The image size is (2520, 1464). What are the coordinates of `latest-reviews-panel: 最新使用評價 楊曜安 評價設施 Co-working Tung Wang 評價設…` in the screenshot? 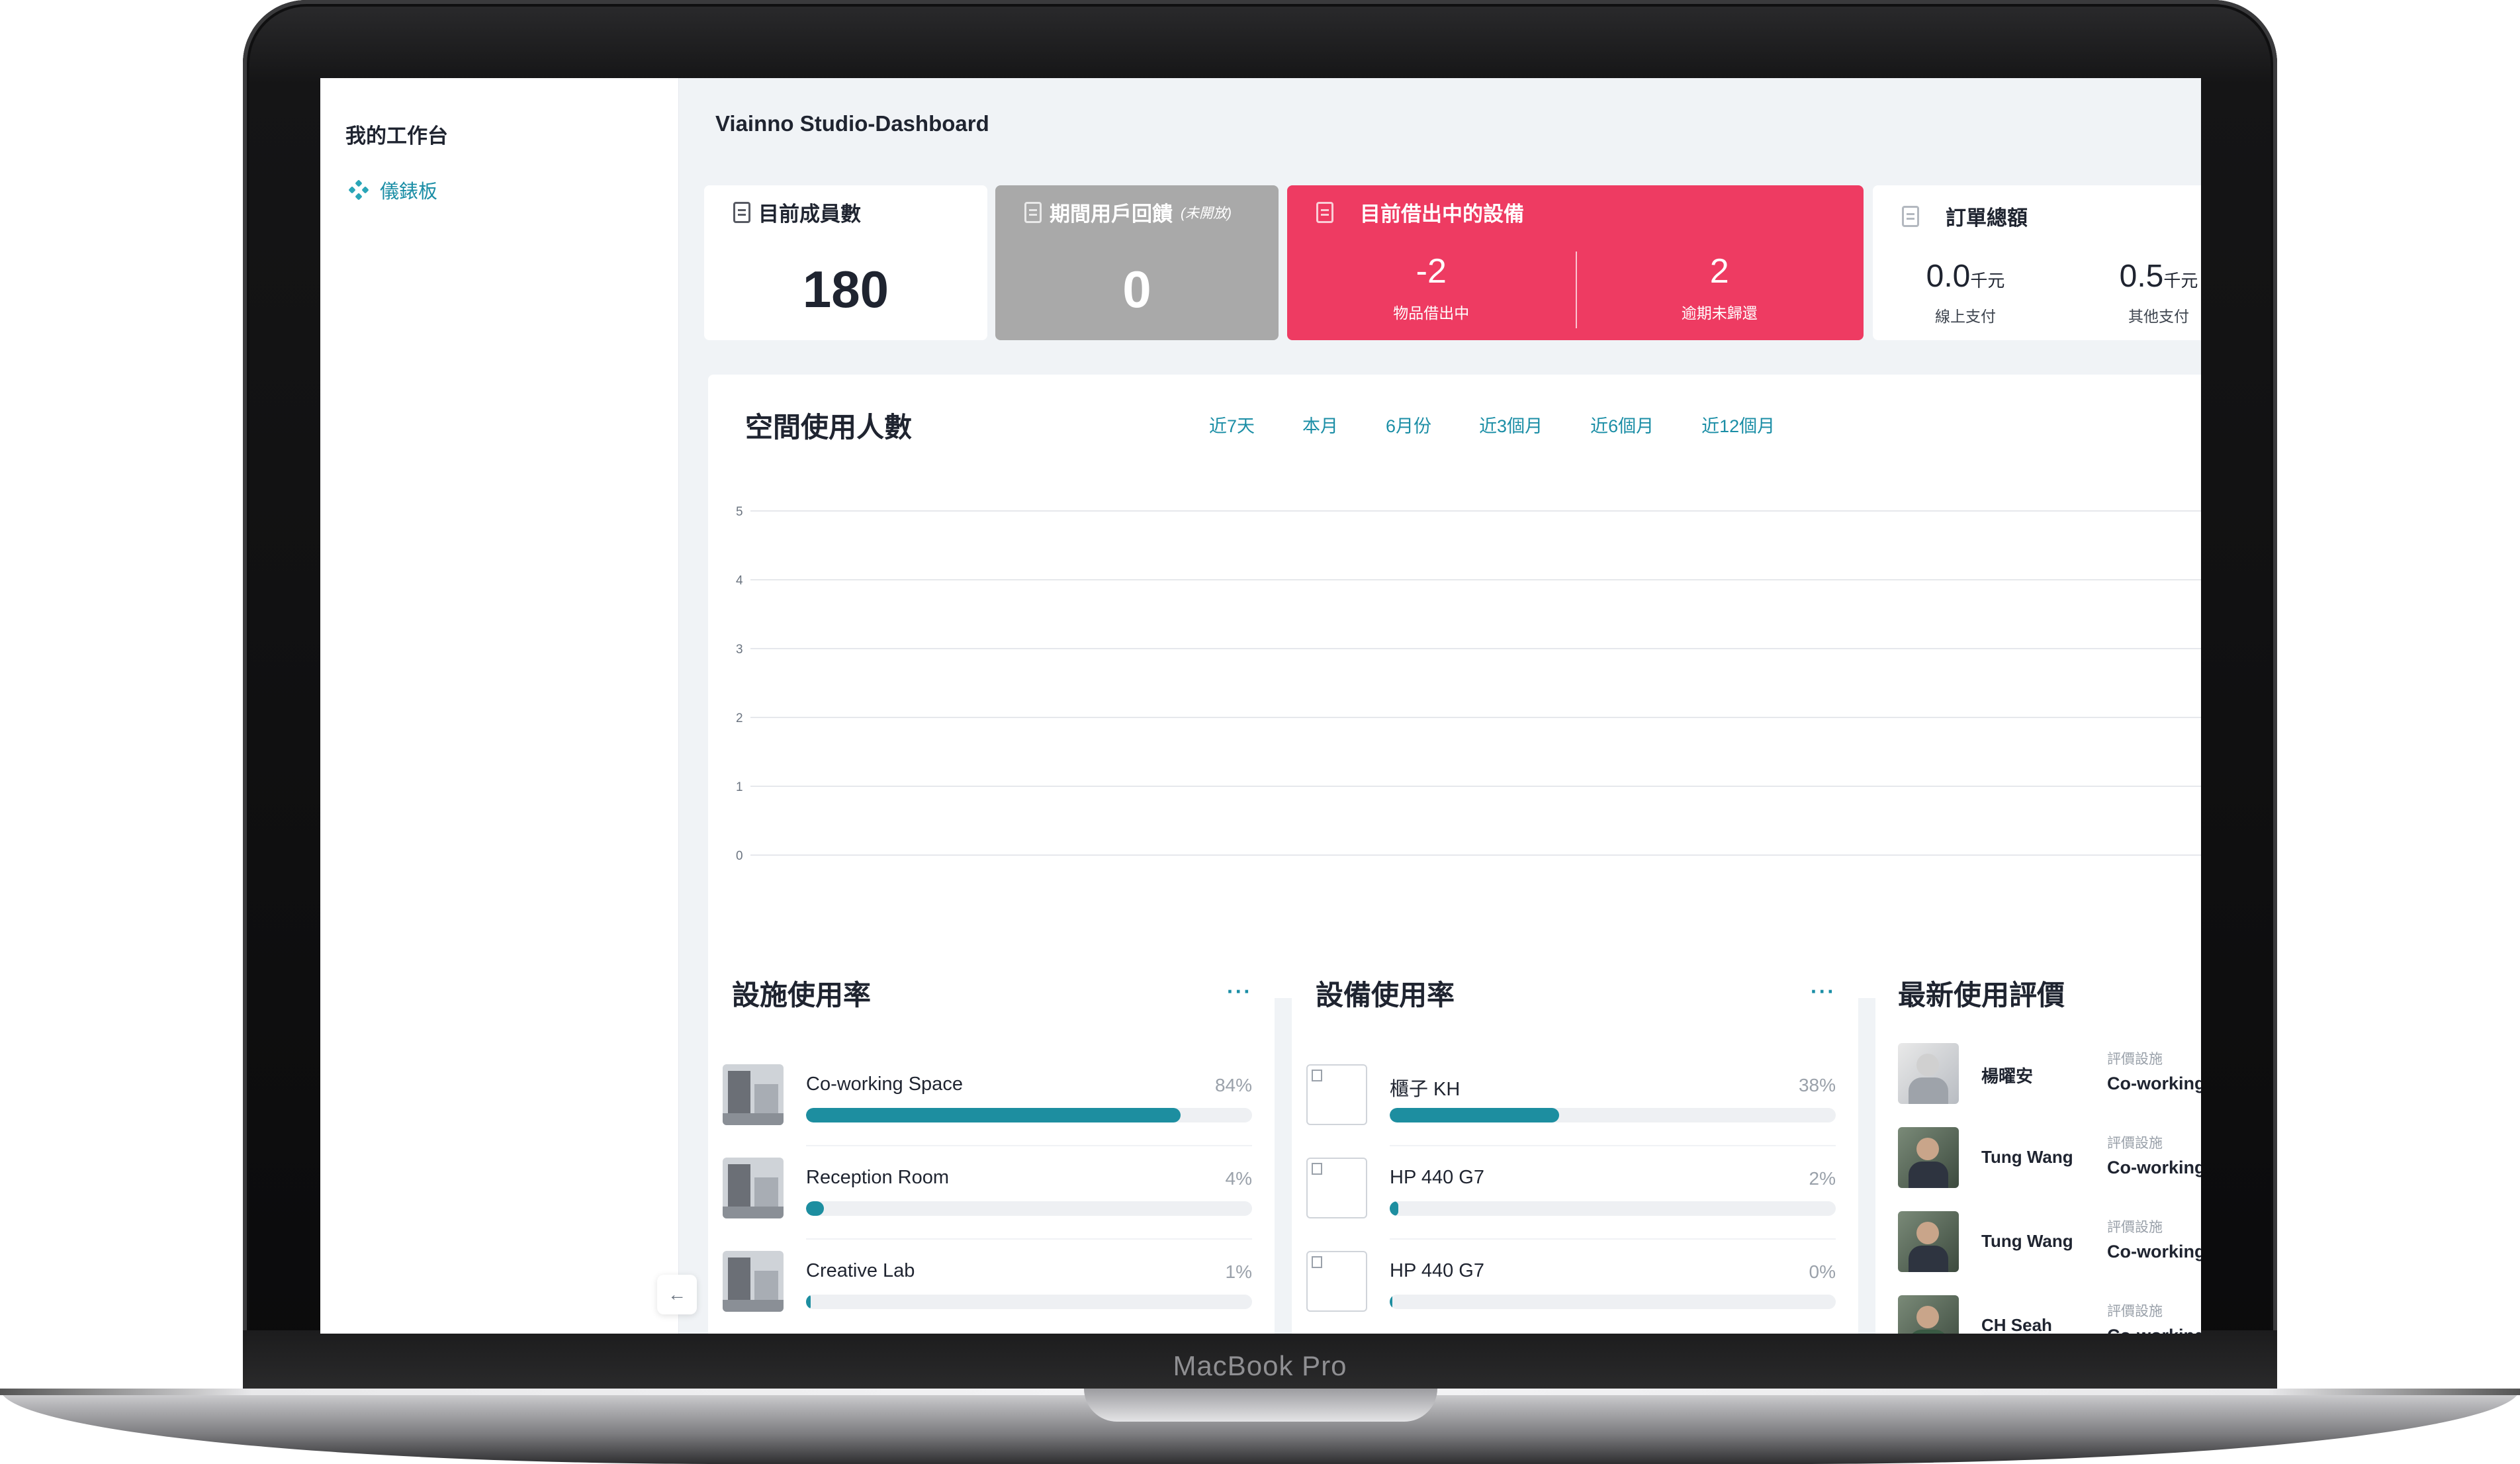 It's located at (2038, 1142).